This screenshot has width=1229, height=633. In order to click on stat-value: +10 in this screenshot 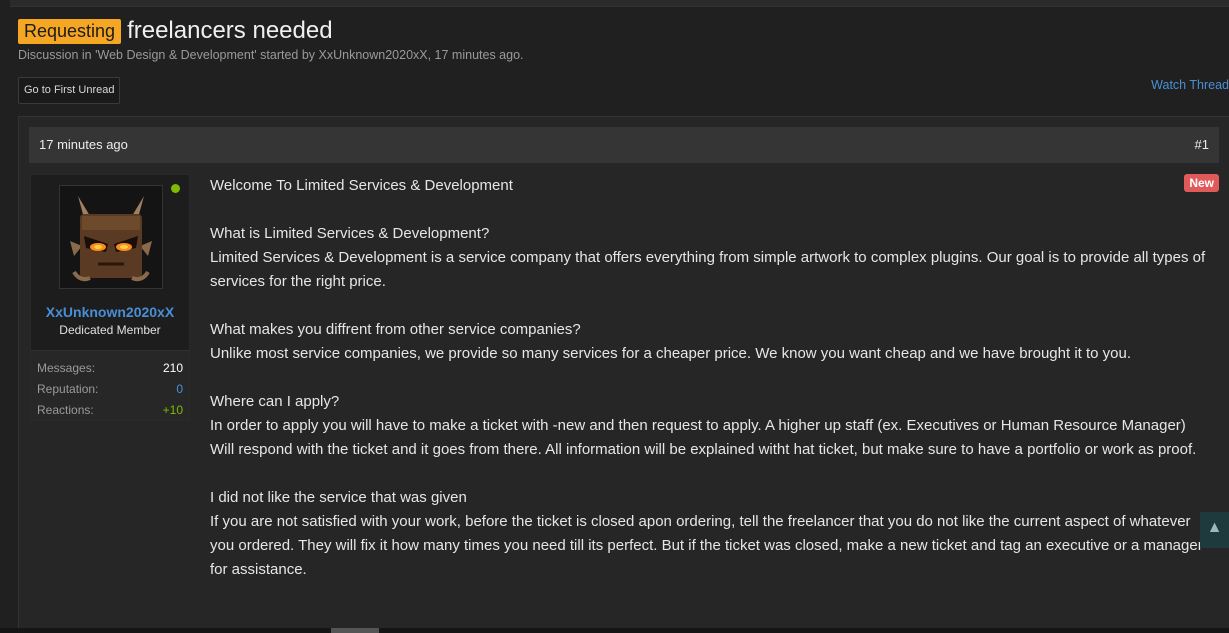, I will do `click(173, 410)`.